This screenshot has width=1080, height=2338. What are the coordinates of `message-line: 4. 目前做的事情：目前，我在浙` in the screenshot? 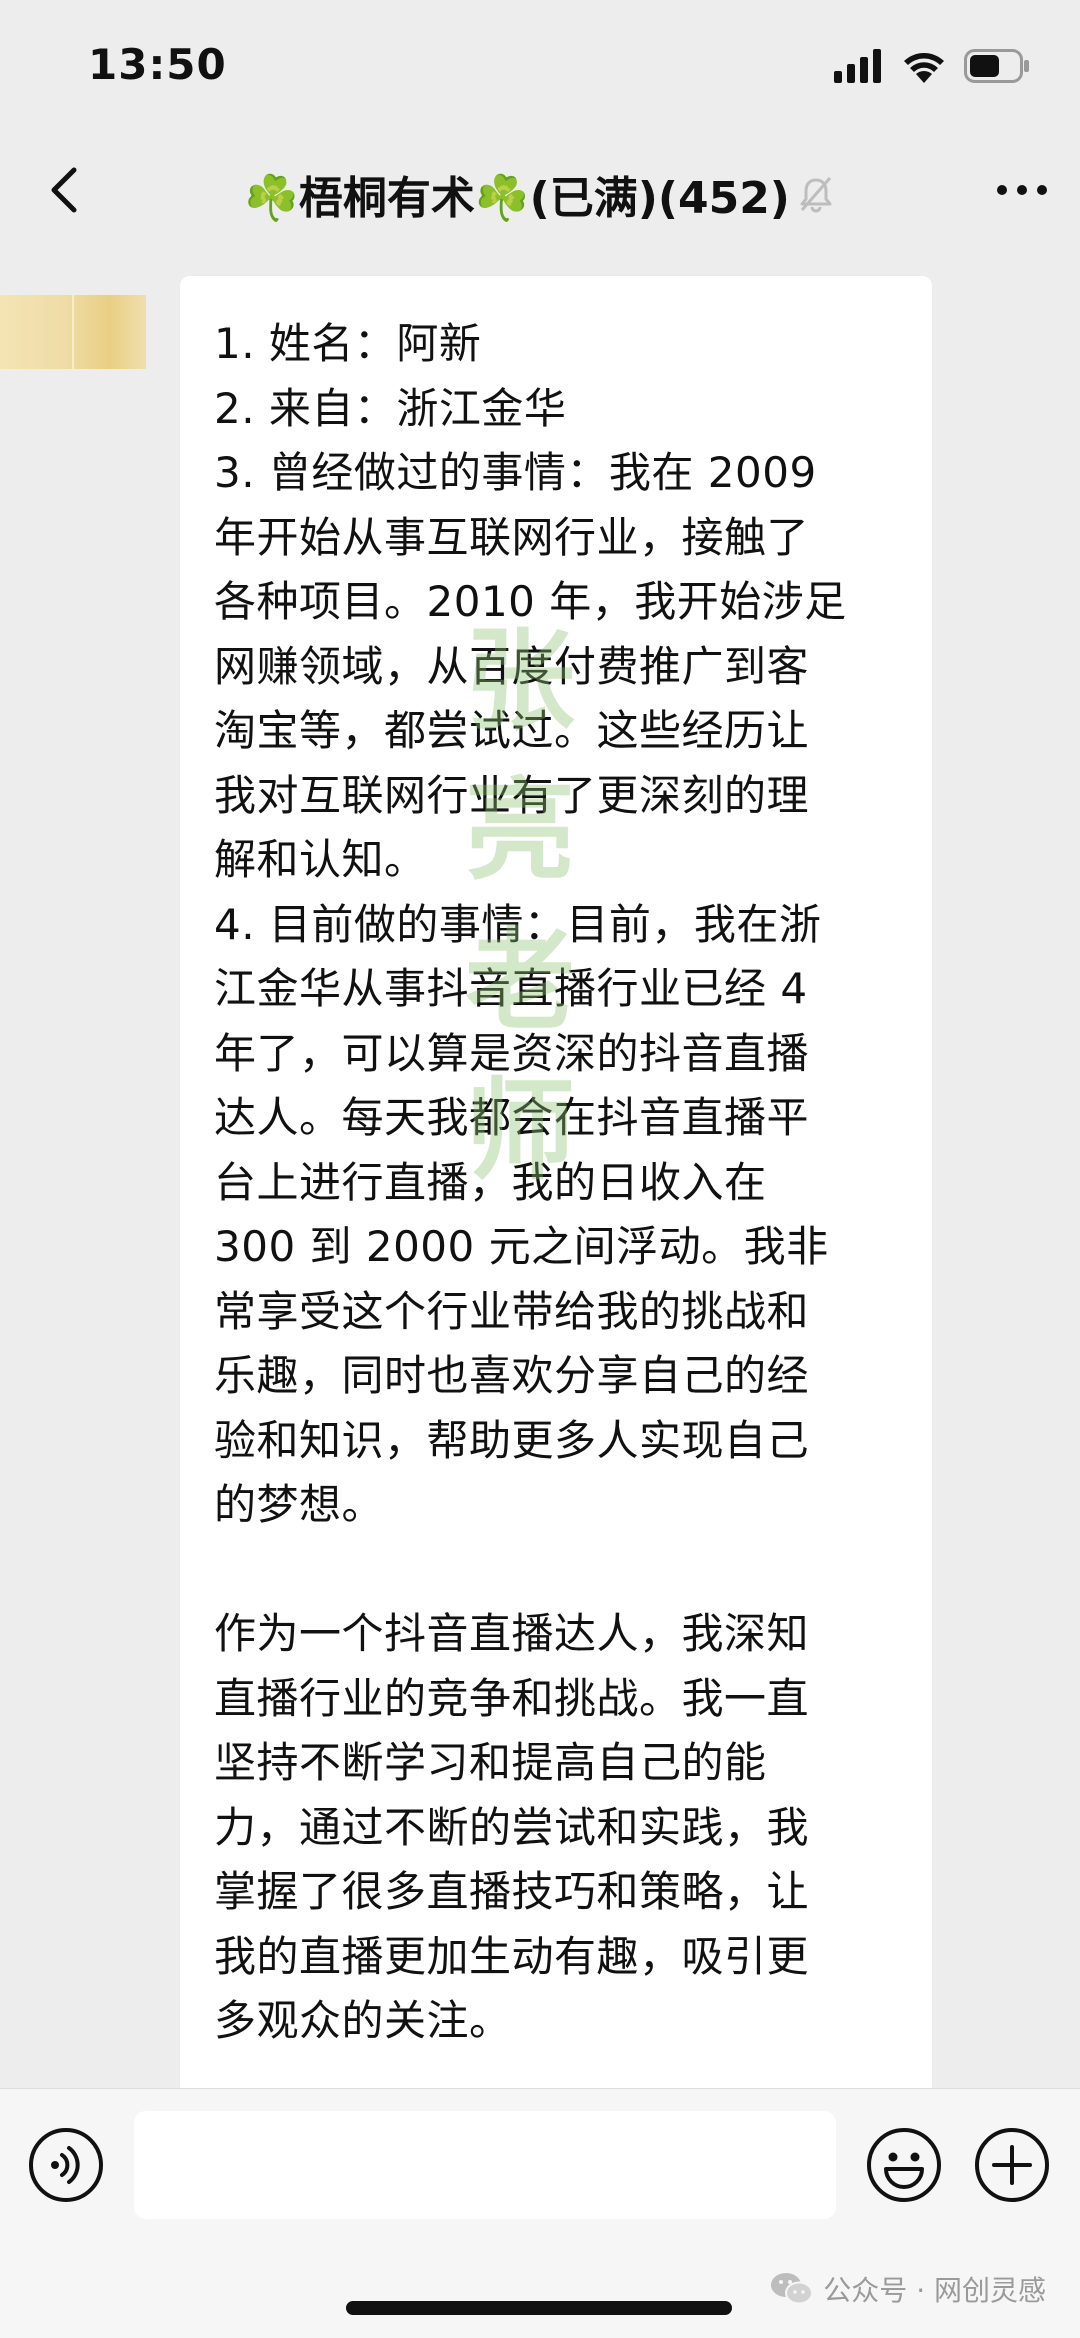 It's located at (518, 924).